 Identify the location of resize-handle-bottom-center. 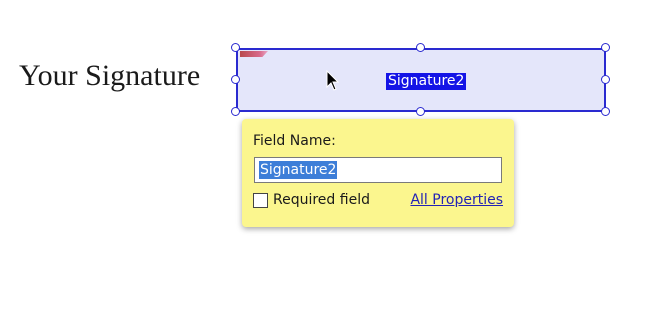
(420, 111).